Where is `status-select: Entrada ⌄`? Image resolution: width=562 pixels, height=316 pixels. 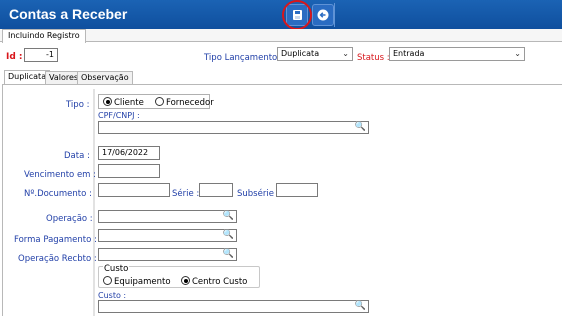
status-select: Entrada ⌄ is located at coordinates (457, 54).